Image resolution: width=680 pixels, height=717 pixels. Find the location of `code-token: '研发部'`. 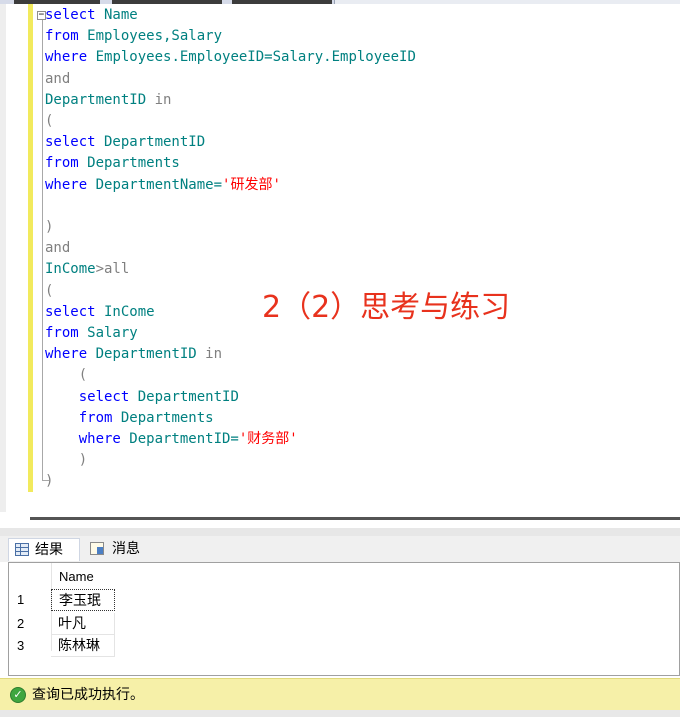

code-token: '研发部' is located at coordinates (251, 184).